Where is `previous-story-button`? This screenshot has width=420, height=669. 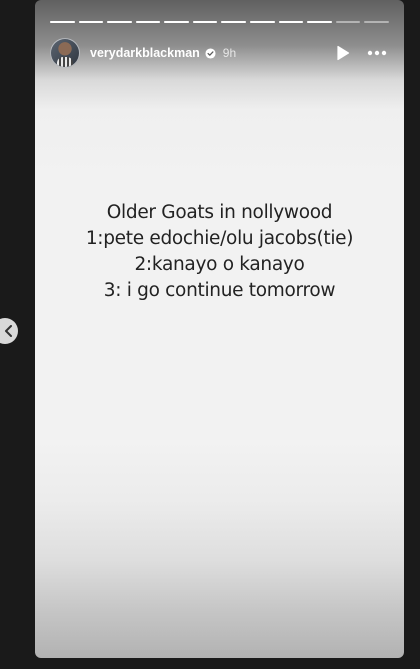 previous-story-button is located at coordinates (9, 331).